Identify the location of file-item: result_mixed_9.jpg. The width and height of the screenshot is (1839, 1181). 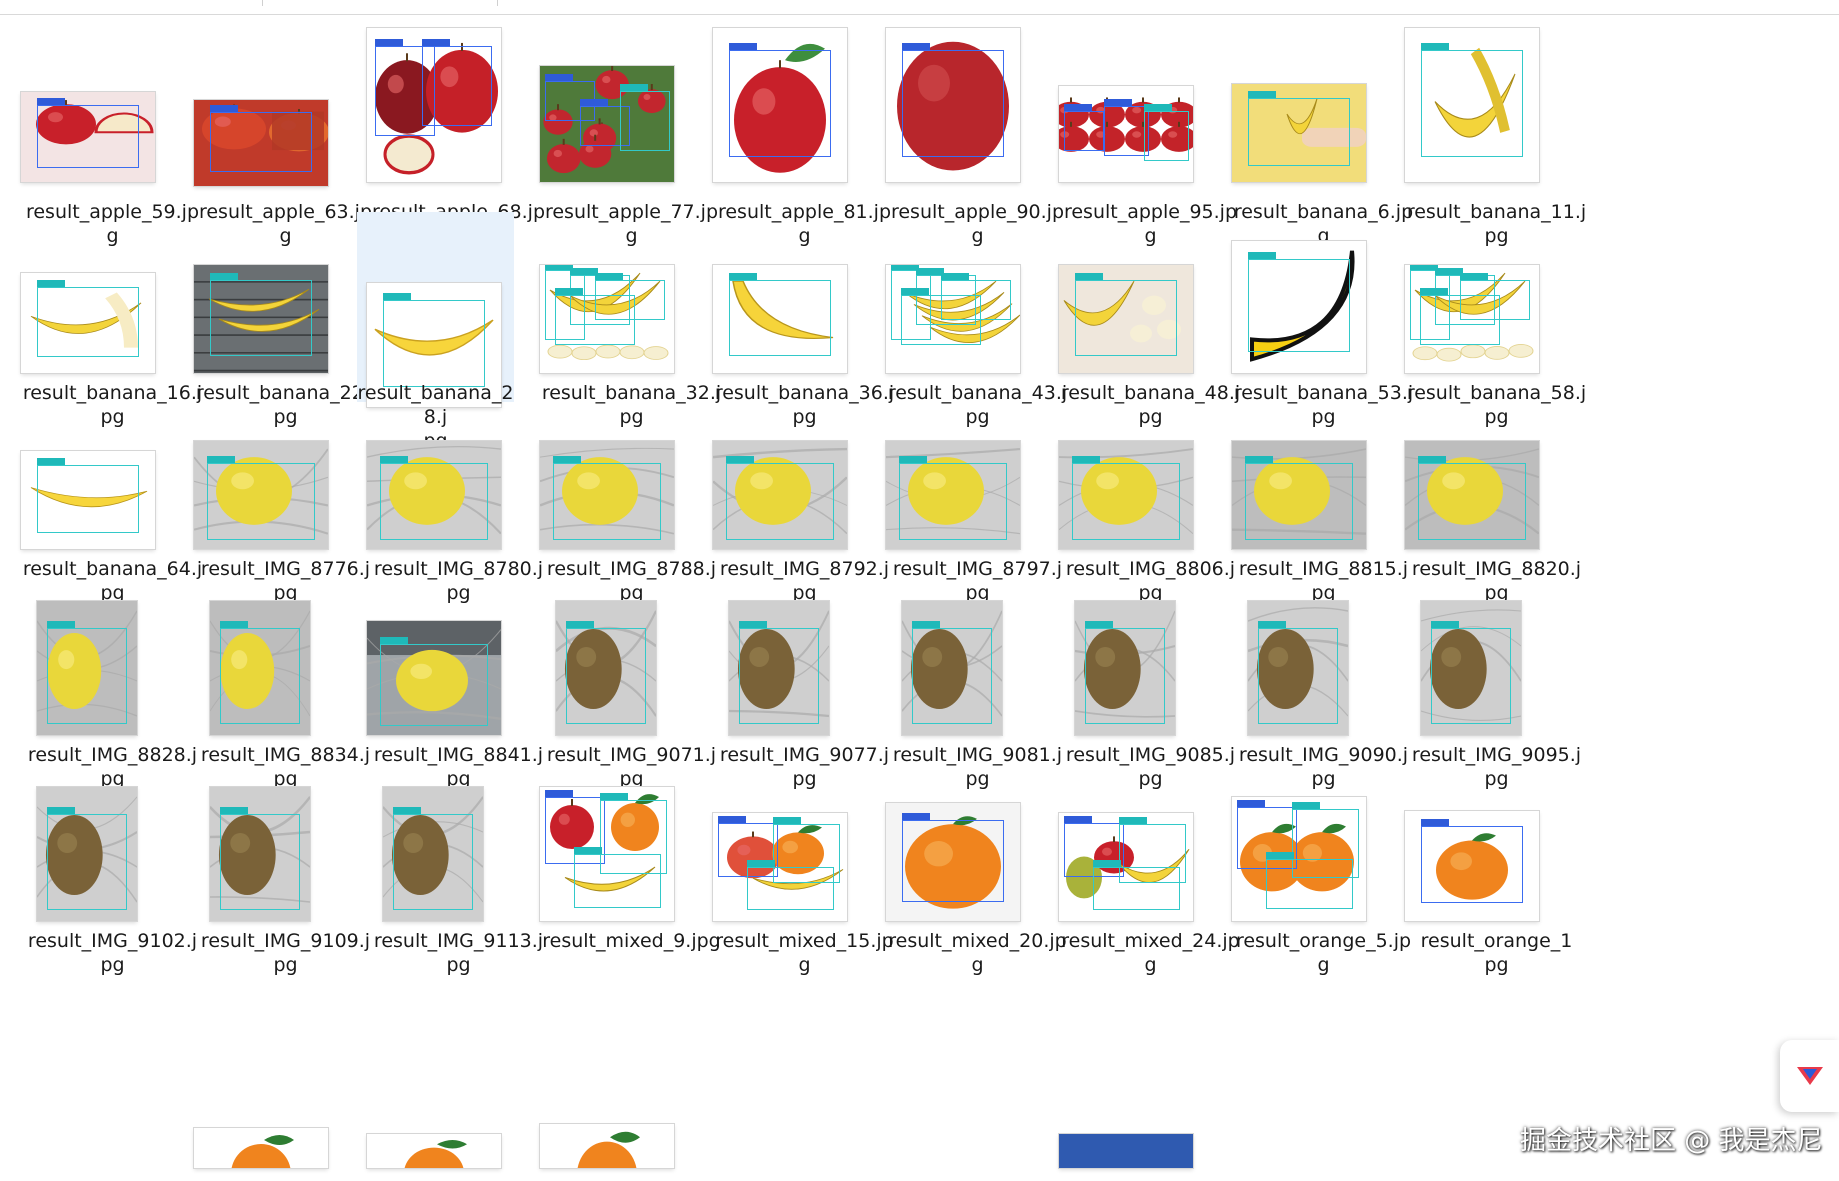
(631, 875).